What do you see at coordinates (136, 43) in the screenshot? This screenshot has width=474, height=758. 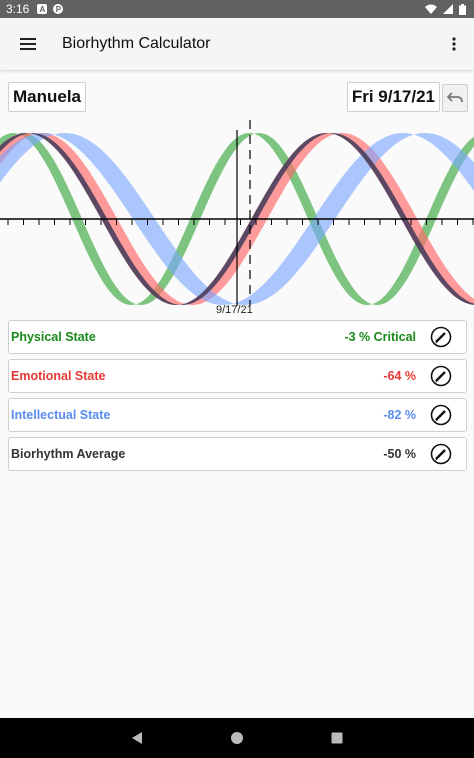 I see `app-title: Biorhythm Calculator` at bounding box center [136, 43].